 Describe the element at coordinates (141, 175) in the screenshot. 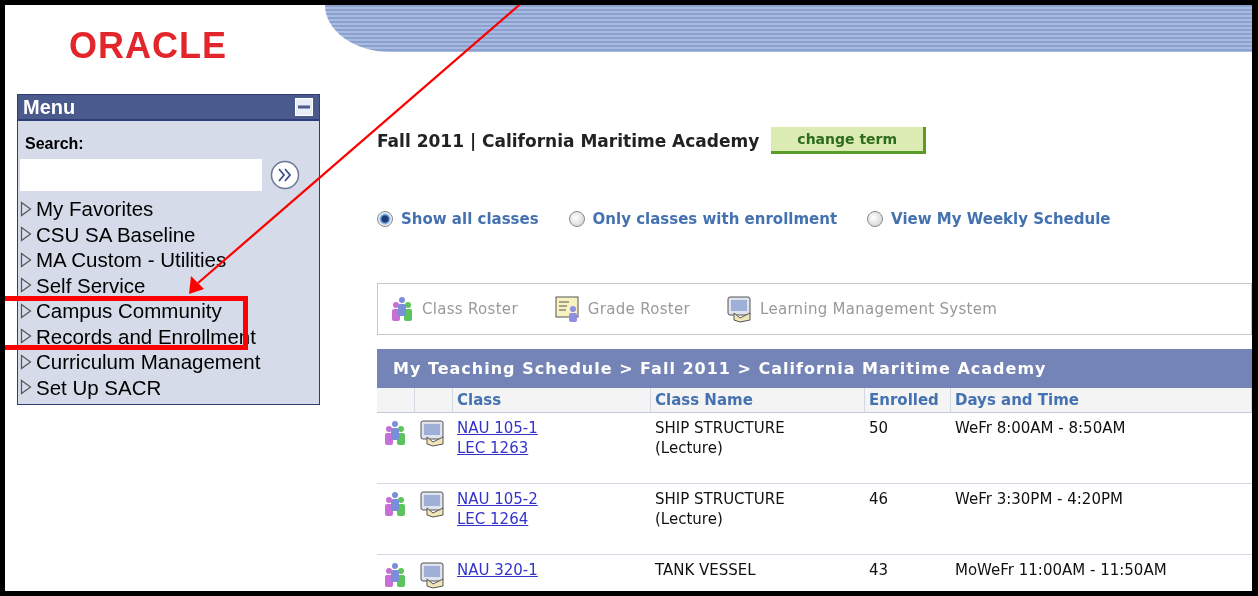

I see `search-field` at that location.